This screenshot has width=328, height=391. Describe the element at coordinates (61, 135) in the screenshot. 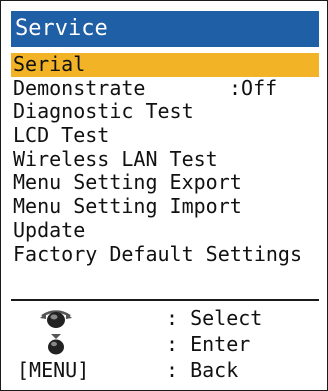

I see `menu-item-label: LCD Test` at that location.